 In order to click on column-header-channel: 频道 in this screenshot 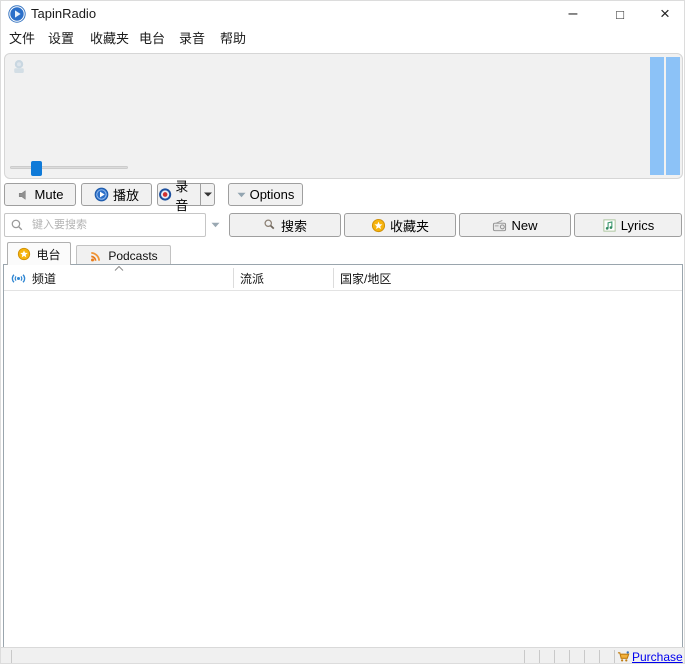, I will do `click(33, 278)`.